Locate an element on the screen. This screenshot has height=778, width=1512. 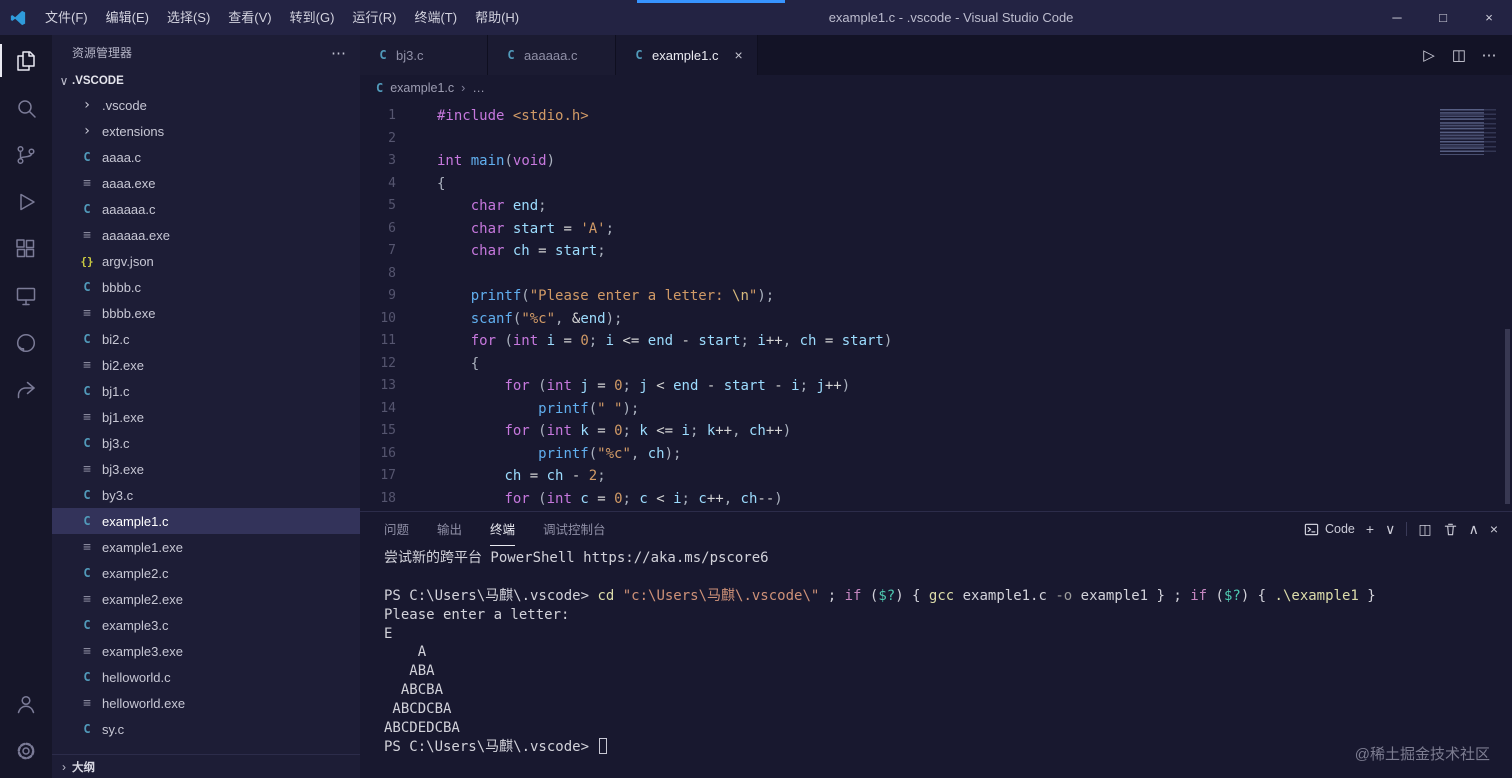
outline-section: › 大纲 is located at coordinates (206, 766).